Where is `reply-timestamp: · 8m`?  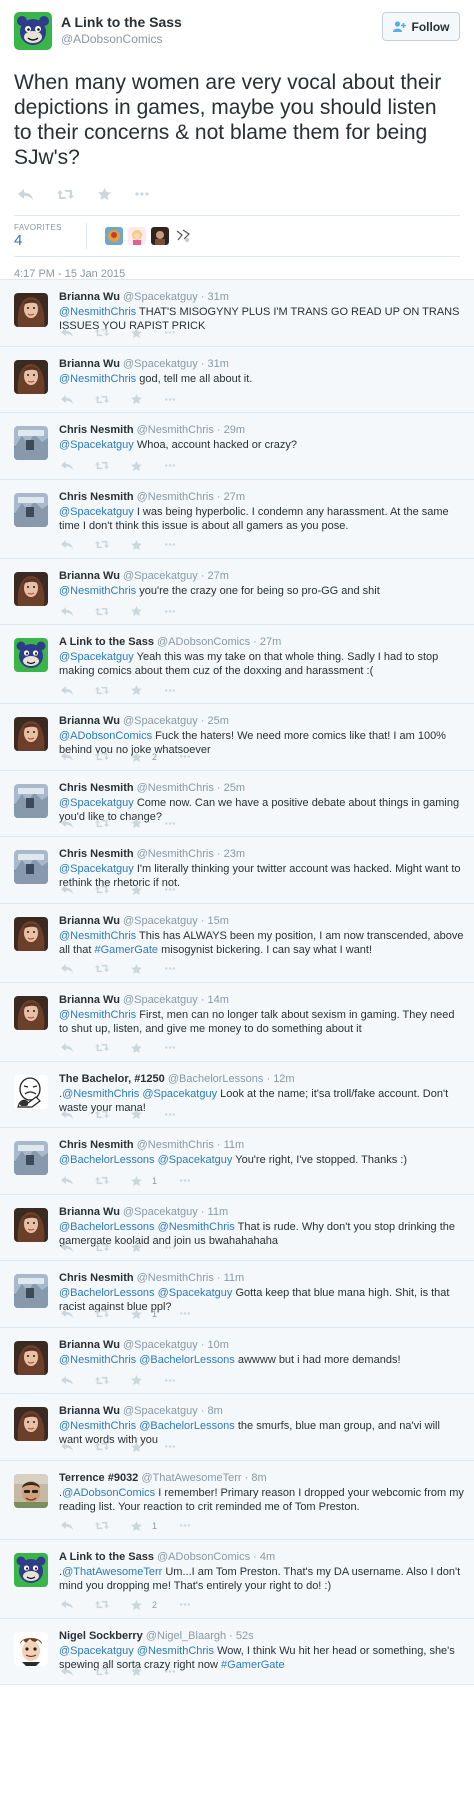 reply-timestamp: · 8m is located at coordinates (256, 1478).